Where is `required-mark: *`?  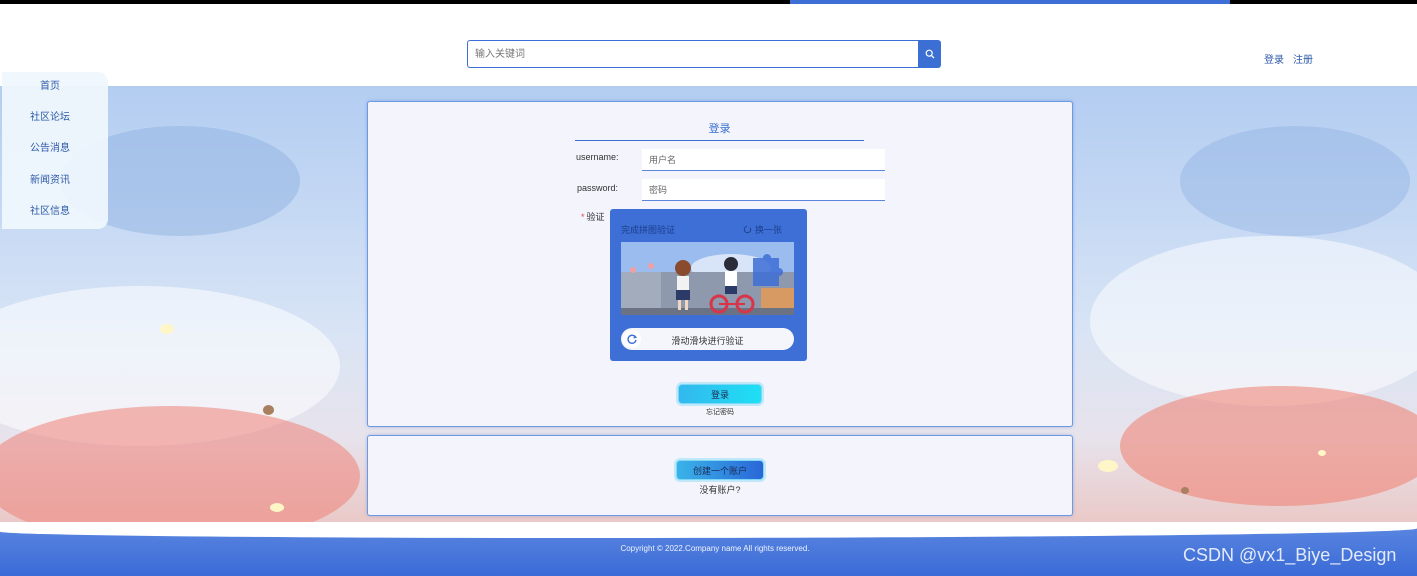 required-mark: * is located at coordinates (583, 217).